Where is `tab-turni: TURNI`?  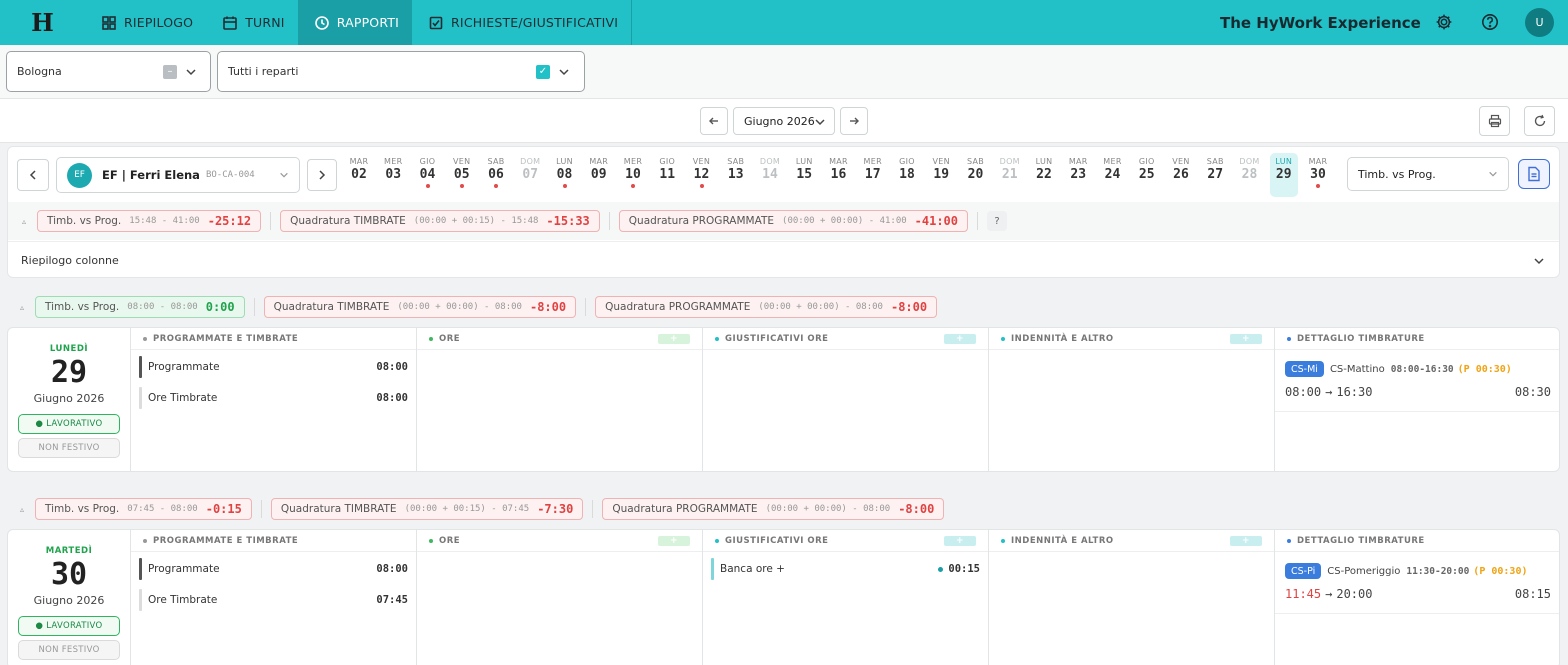 tab-turni: TURNI is located at coordinates (252, 22).